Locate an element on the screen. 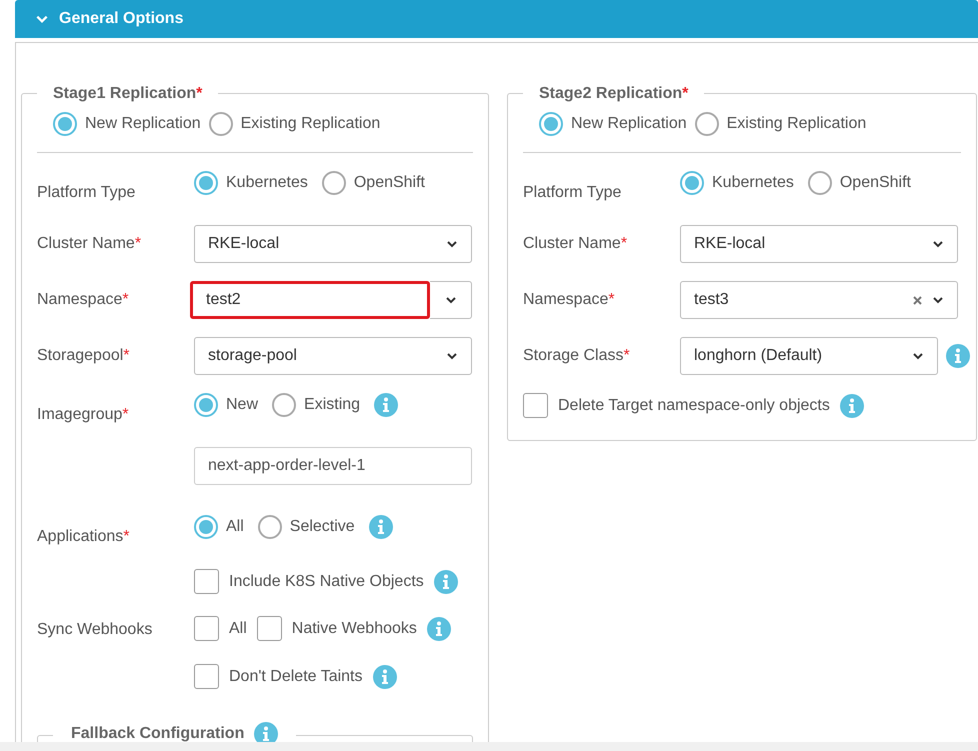 Image resolution: width=978 pixels, height=751 pixels. field-label: Imagegroup* is located at coordinates (83, 414).